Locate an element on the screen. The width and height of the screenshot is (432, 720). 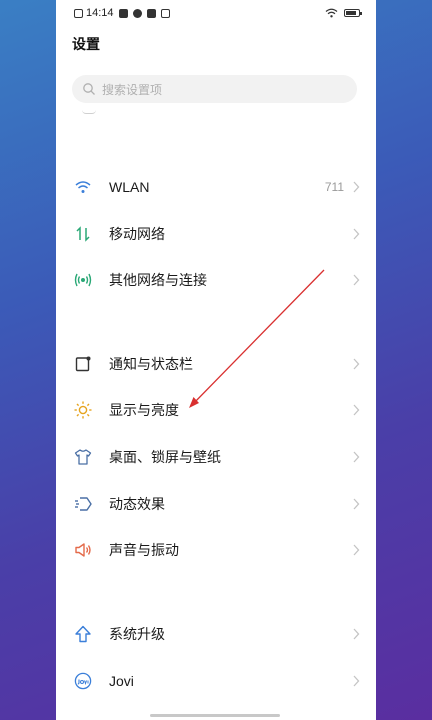
setting-label: 显示与亮度 is located at coordinates (144, 410).